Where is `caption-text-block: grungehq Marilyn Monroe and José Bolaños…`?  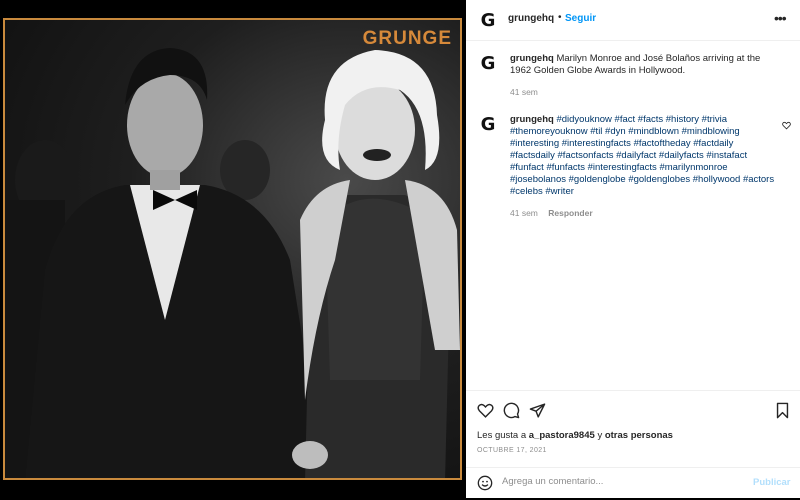 caption-text-block: grungehq Marilyn Monroe and José Bolaños… is located at coordinates (645, 65).